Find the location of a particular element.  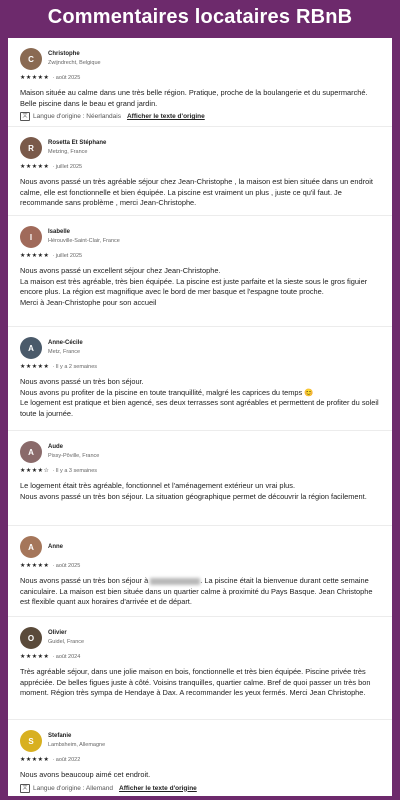

reviewer-name: Christophe is located at coordinates (74, 54).